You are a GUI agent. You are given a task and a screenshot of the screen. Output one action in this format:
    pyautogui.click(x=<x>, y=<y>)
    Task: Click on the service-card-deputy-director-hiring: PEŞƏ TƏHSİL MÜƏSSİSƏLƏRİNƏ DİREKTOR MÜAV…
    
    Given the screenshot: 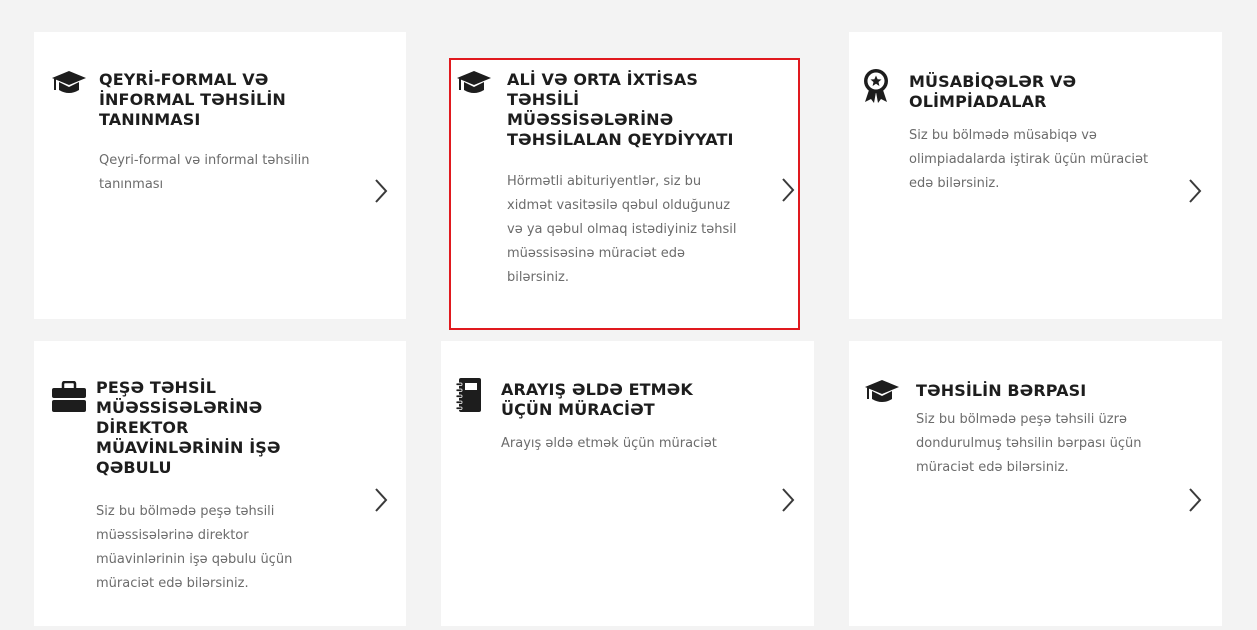 What is the action you would take?
    pyautogui.click(x=220, y=483)
    